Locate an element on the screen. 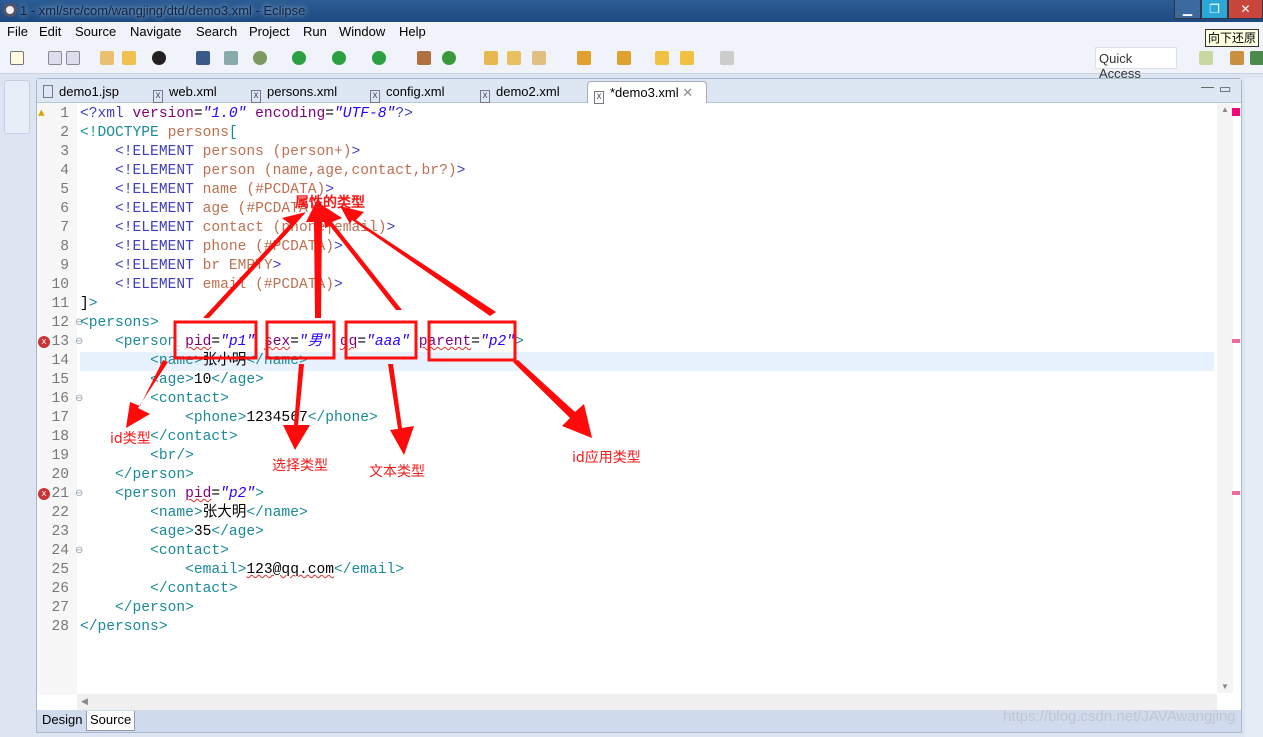 Image resolution: width=1263 pixels, height=737 pixels. code-token: version is located at coordinates (163, 114).